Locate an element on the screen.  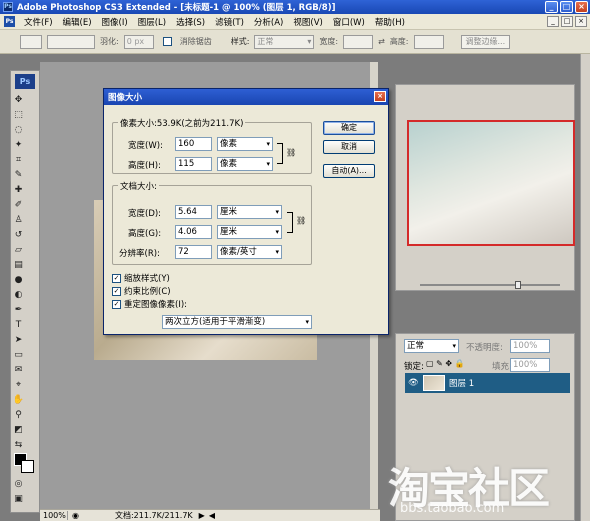
scale-styles-checkbox: ✓ is located at coordinates (116, 278).